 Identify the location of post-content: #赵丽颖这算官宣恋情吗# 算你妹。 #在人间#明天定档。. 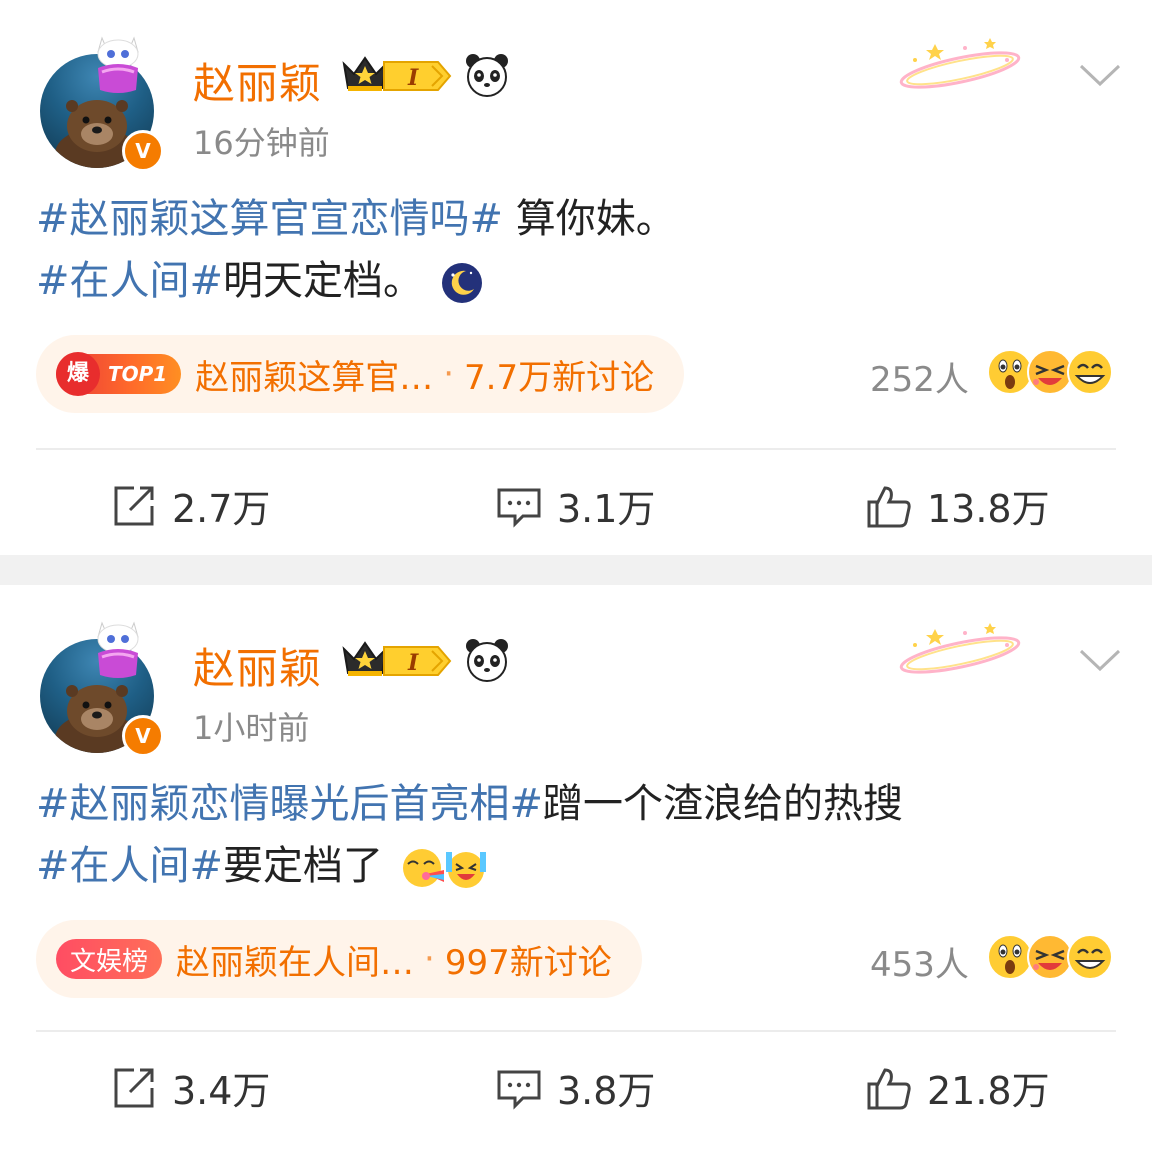
(581, 250).